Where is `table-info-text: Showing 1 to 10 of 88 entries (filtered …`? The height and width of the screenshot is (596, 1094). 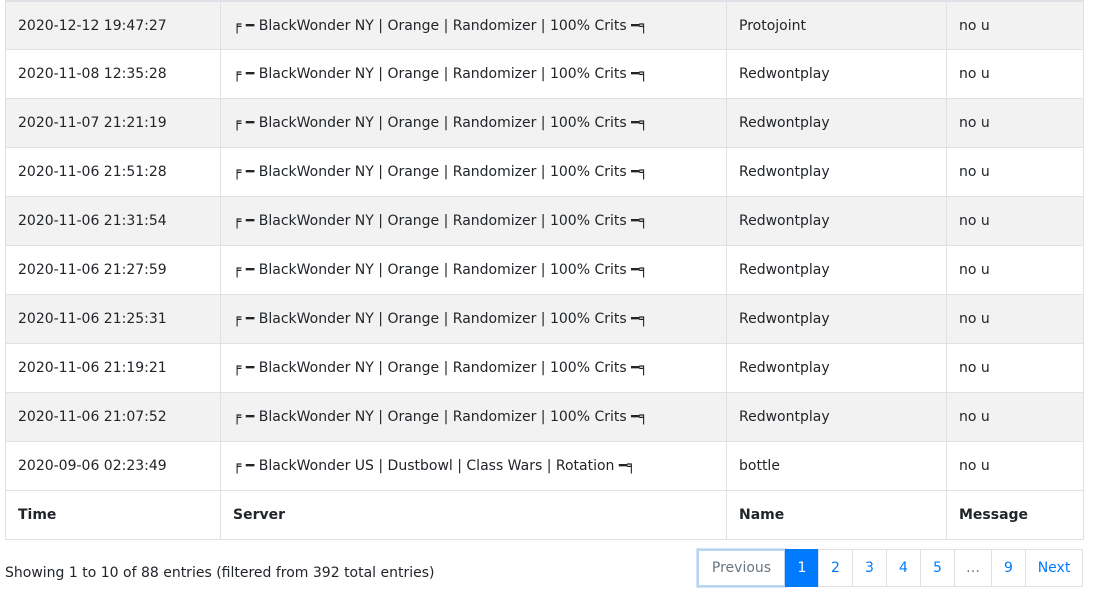
table-info-text: Showing 1 to 10 of 88 entries (filtered … is located at coordinates (220, 573).